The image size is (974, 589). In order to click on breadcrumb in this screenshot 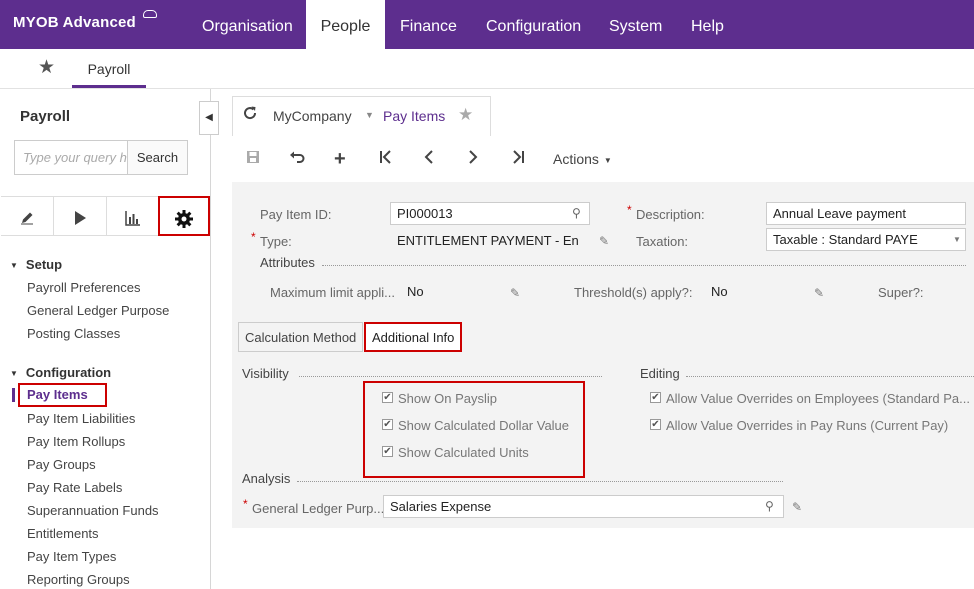, I will do `click(361, 116)`.